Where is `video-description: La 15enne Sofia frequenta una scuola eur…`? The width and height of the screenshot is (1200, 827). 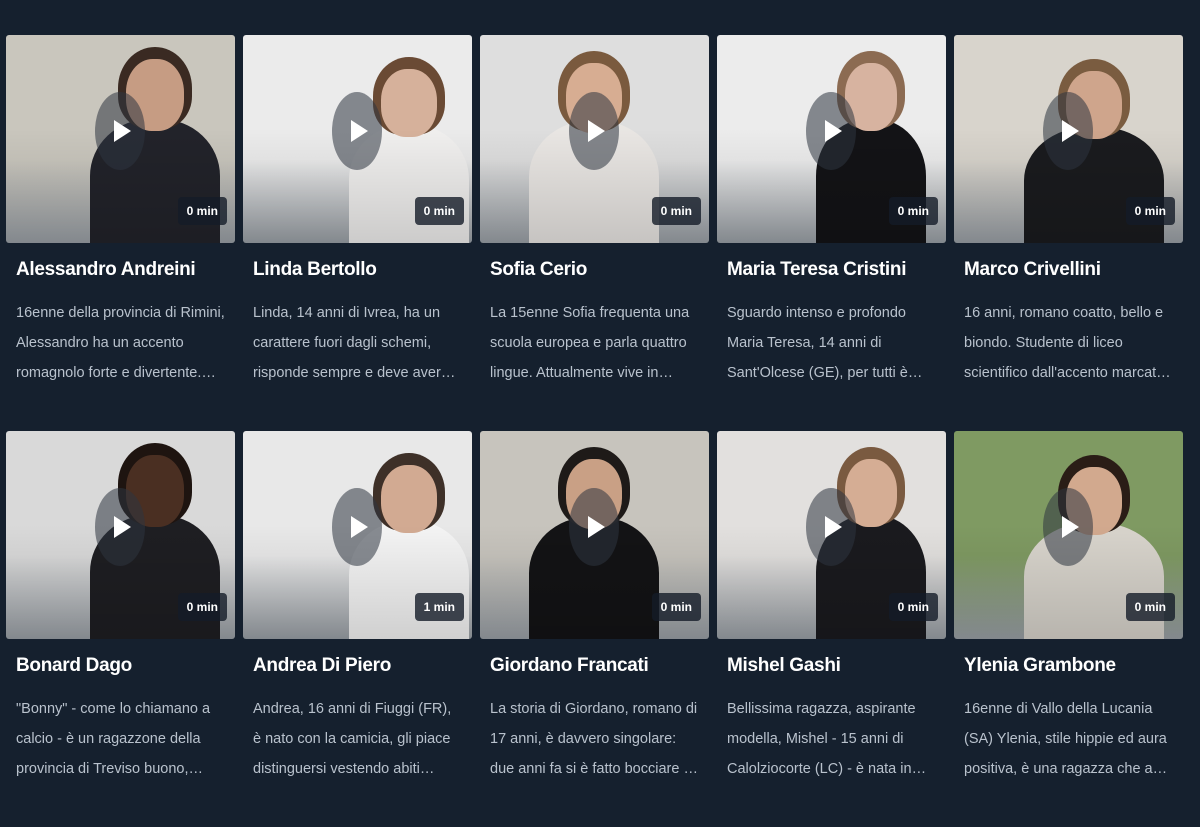 video-description: La 15enne Sofia frequenta una scuola eur… is located at coordinates (590, 343).